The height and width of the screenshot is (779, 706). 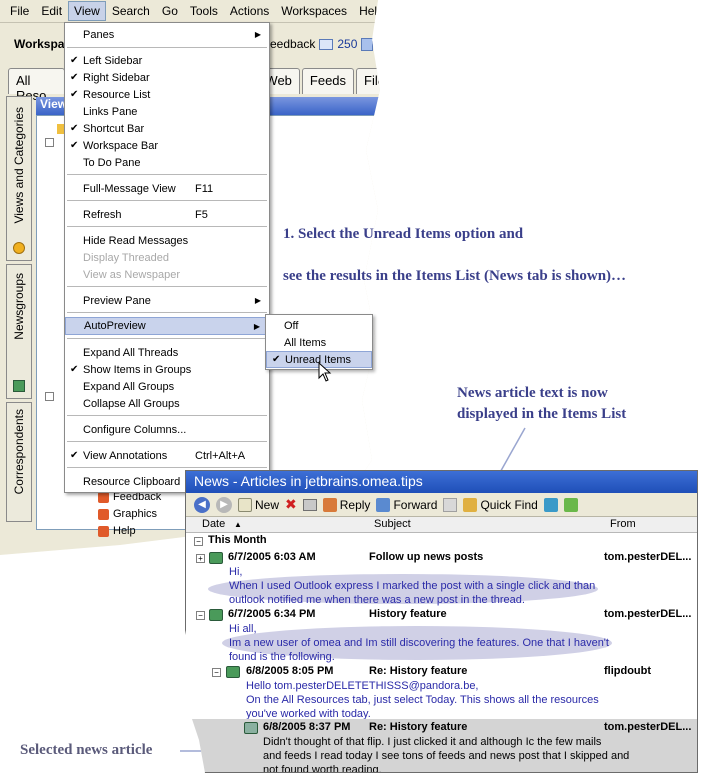 What do you see at coordinates (366, 11) in the screenshot?
I see `menu-help: Help` at bounding box center [366, 11].